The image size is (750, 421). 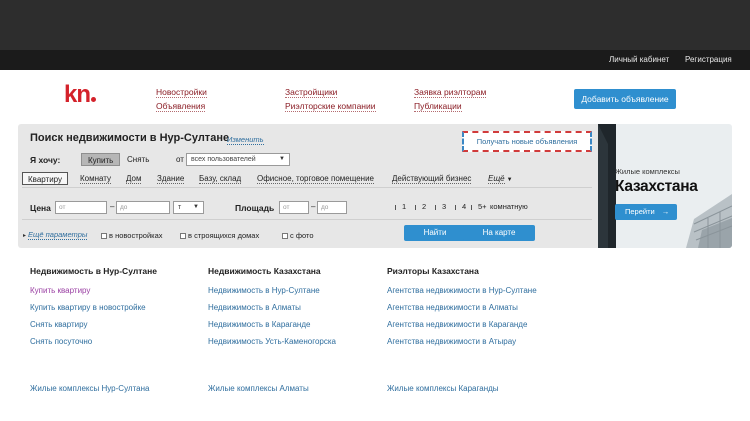 I want to click on with-photo-checkbox: с фото, so click(x=298, y=235).